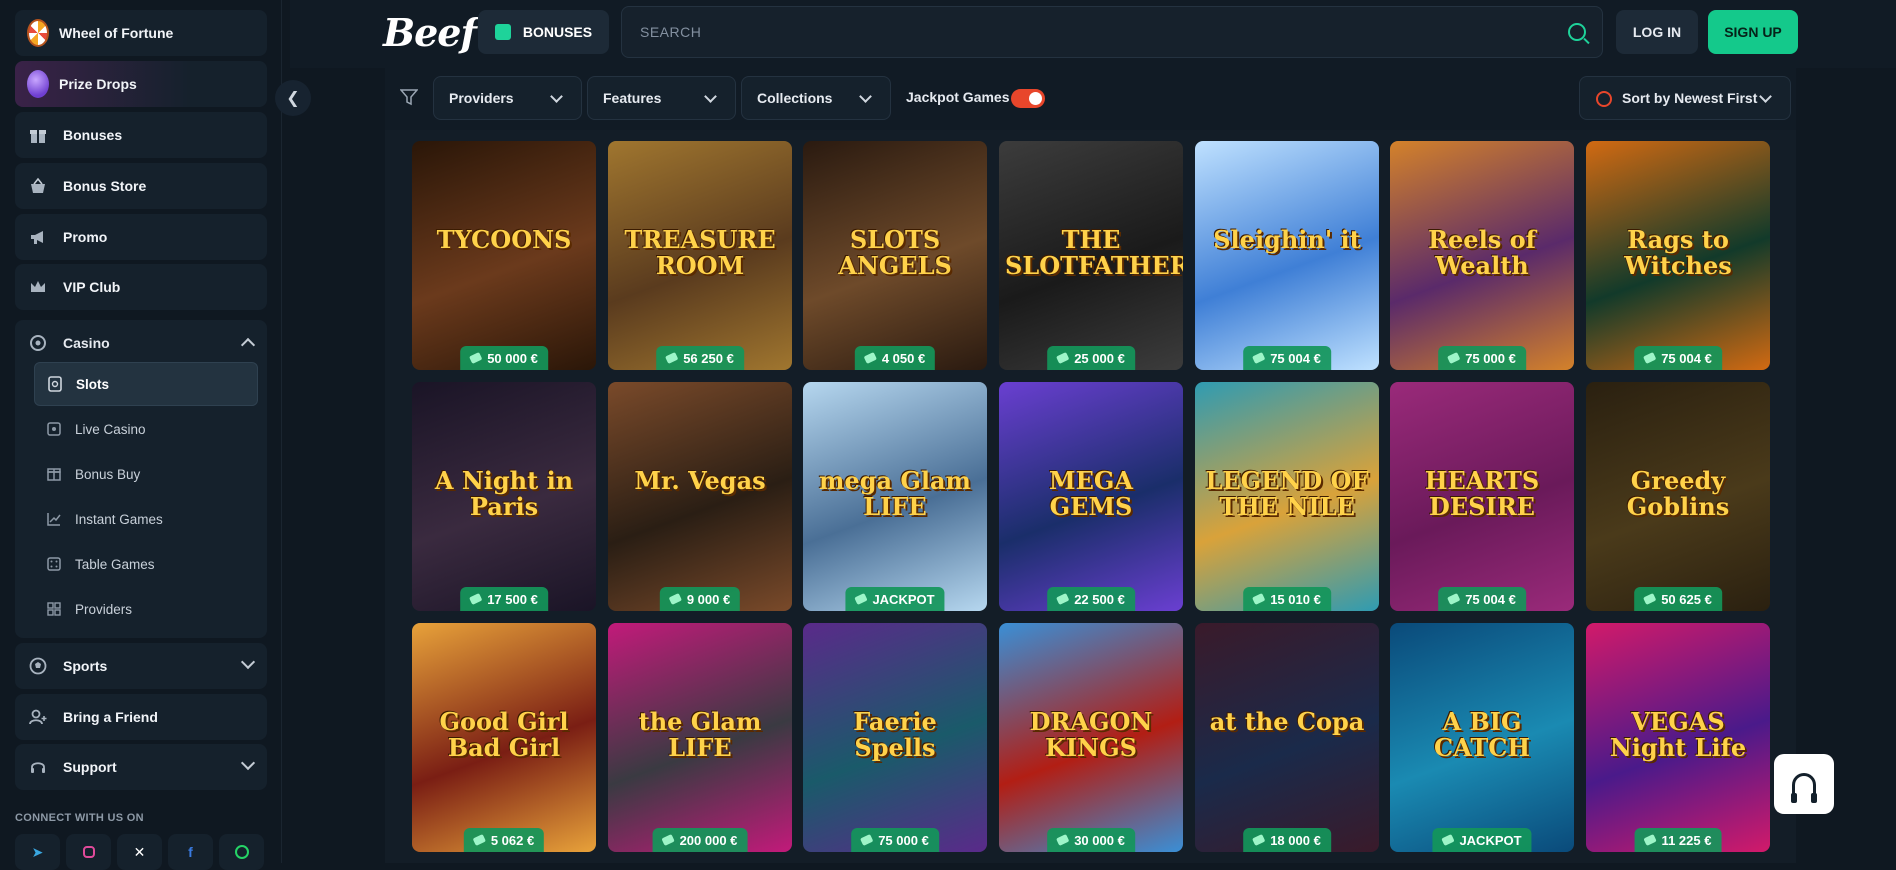 Image resolution: width=1896 pixels, height=870 pixels. I want to click on sort-dropdown: Sort by Newest First, so click(1685, 98).